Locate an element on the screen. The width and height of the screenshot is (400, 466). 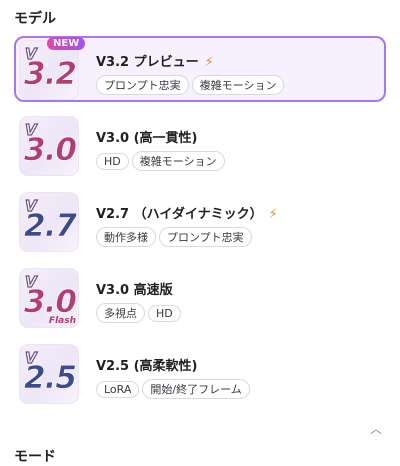
model-card-v2-7: V 2.7 V2.7 （ハイダイナミック） ⚡ 動作多様 プロンプト忠実 is located at coordinates (200, 221).